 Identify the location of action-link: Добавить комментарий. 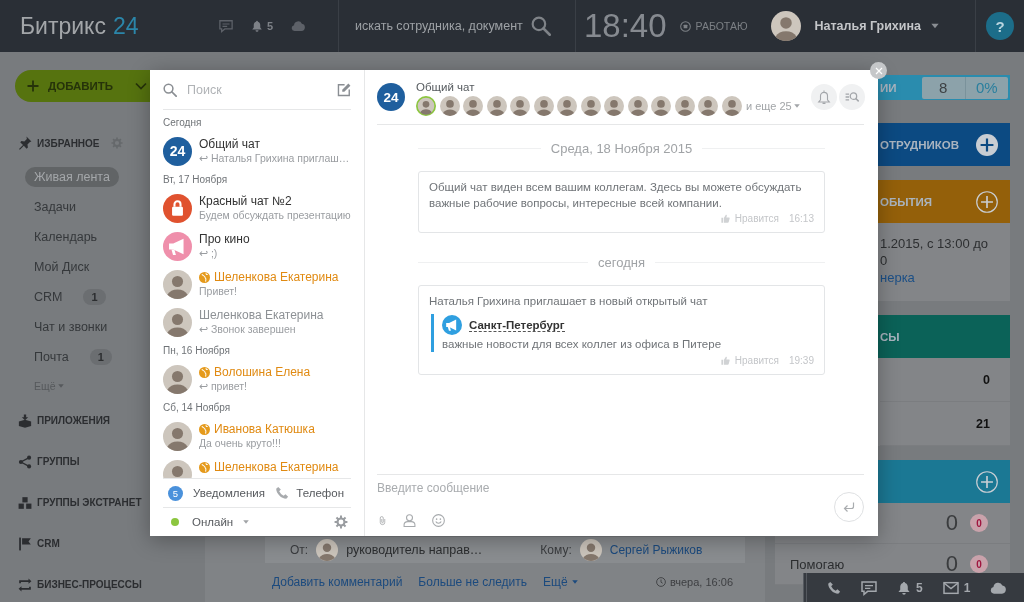
(337, 582).